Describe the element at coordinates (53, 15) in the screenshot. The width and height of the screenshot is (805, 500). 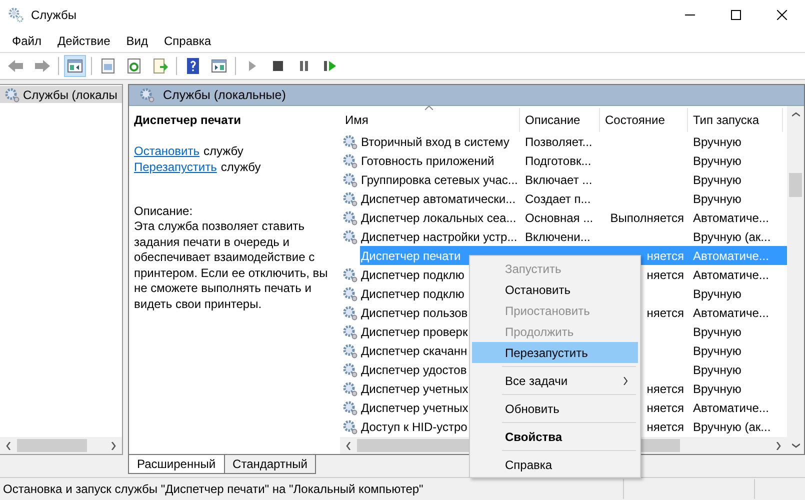
I see `window-title: Службы` at that location.